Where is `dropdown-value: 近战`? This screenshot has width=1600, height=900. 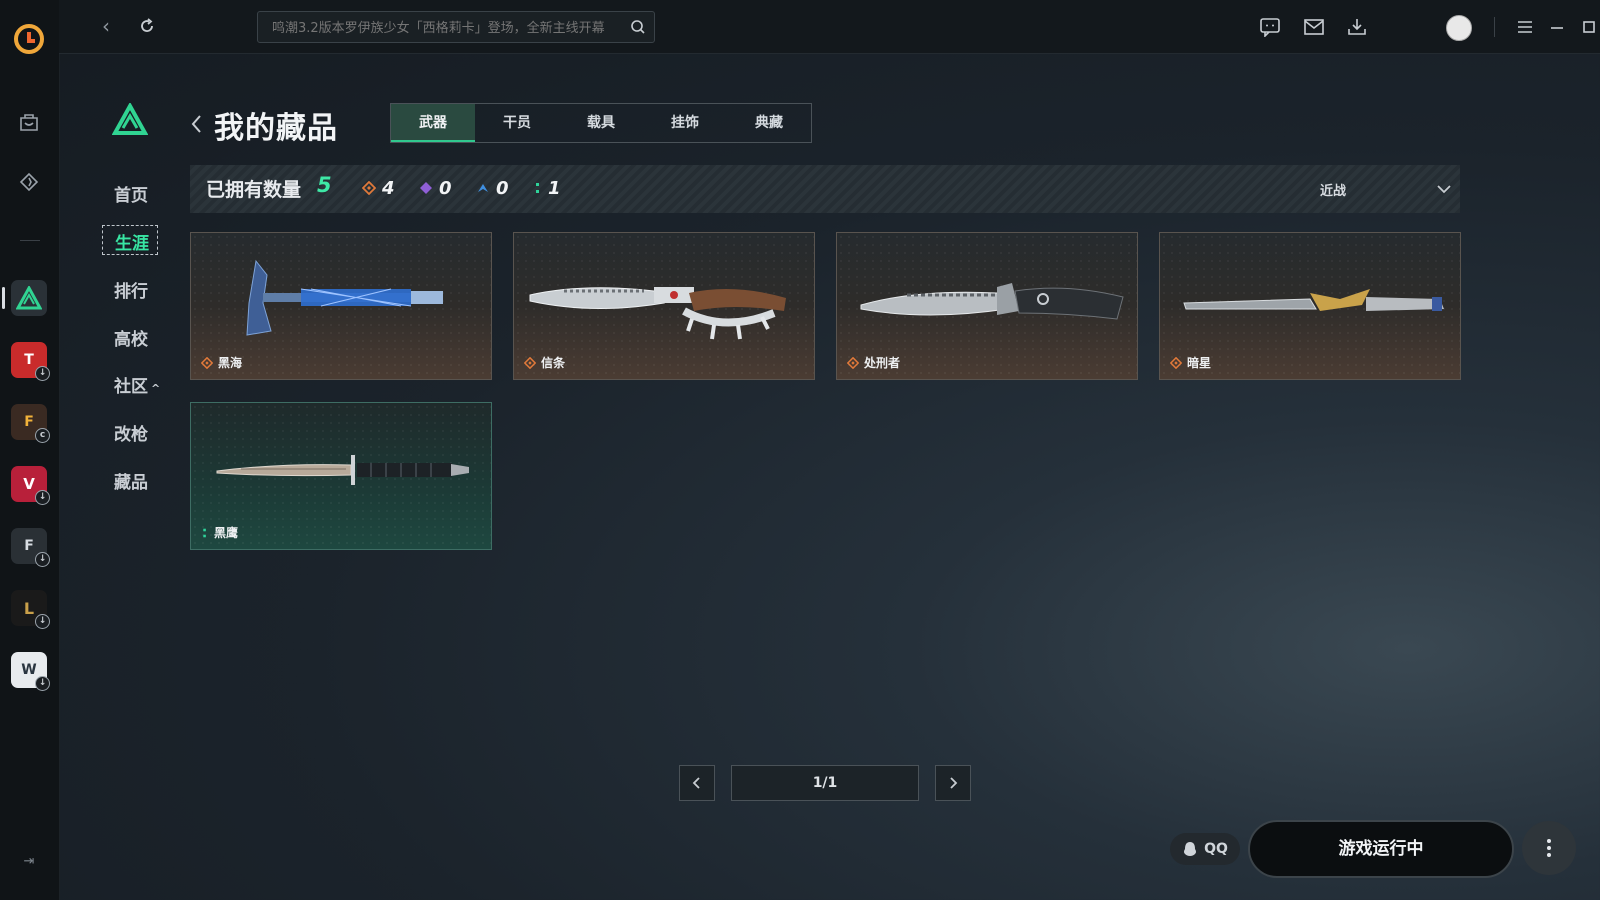
dropdown-value: 近战 is located at coordinates (1333, 191).